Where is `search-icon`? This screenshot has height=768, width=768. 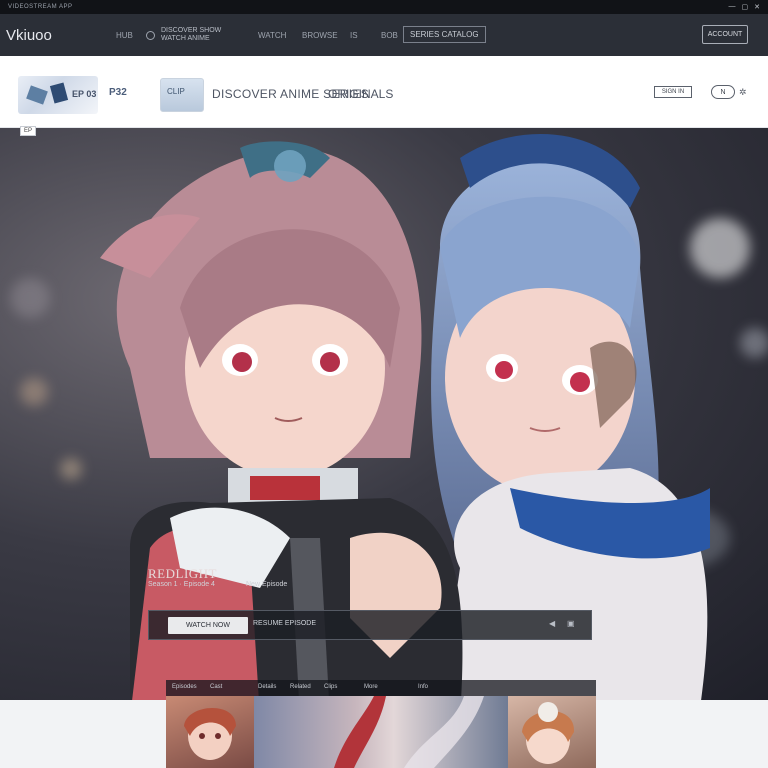
search-icon is located at coordinates (150, 35).